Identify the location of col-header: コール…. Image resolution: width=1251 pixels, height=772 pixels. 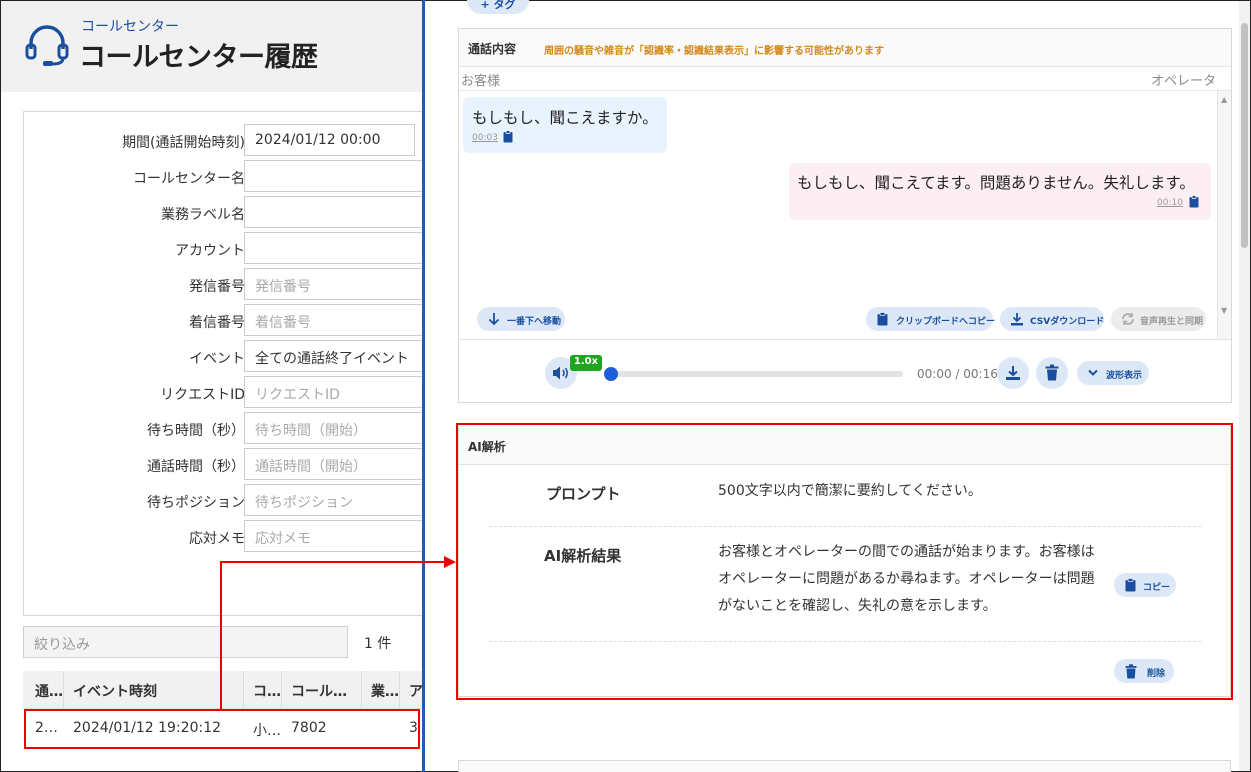
(319, 691).